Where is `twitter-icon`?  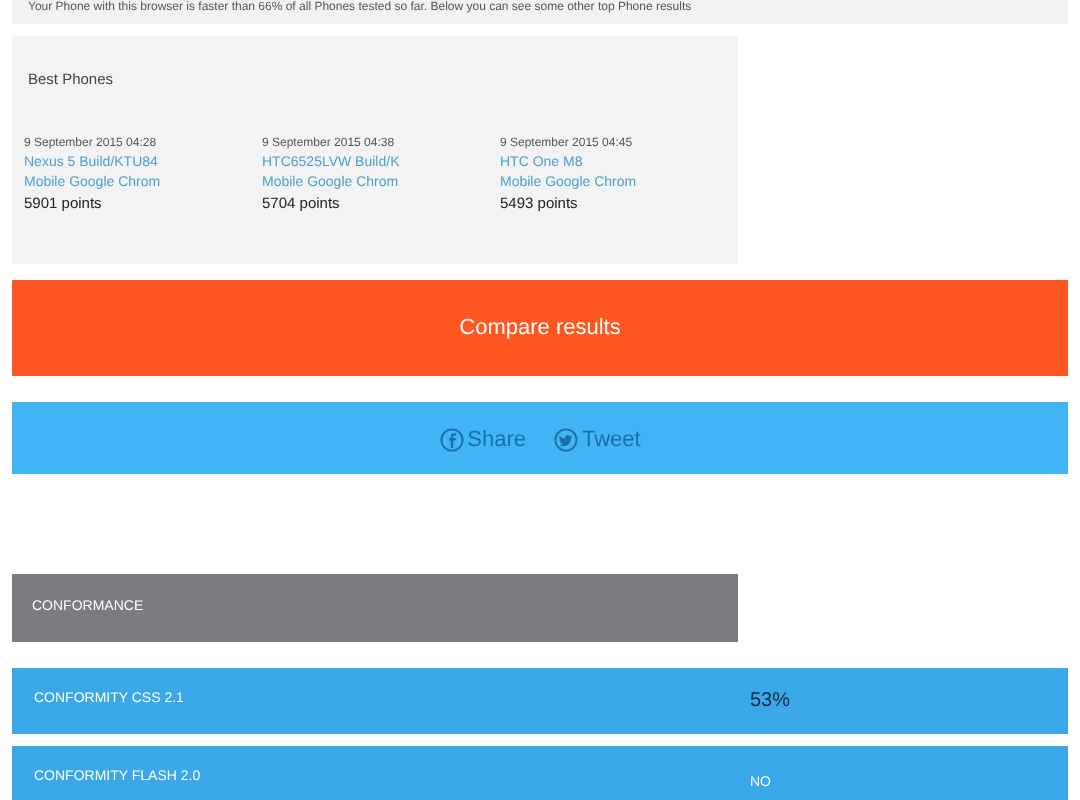 twitter-icon is located at coordinates (566, 440).